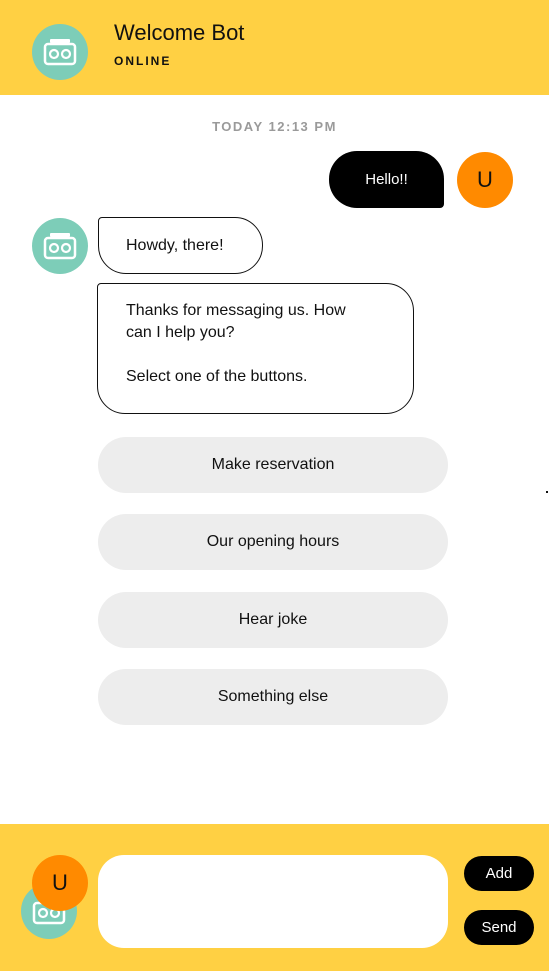 The image size is (549, 971). What do you see at coordinates (274, 47) in the screenshot?
I see `chat-header: Welcome Bot ONLINE` at bounding box center [274, 47].